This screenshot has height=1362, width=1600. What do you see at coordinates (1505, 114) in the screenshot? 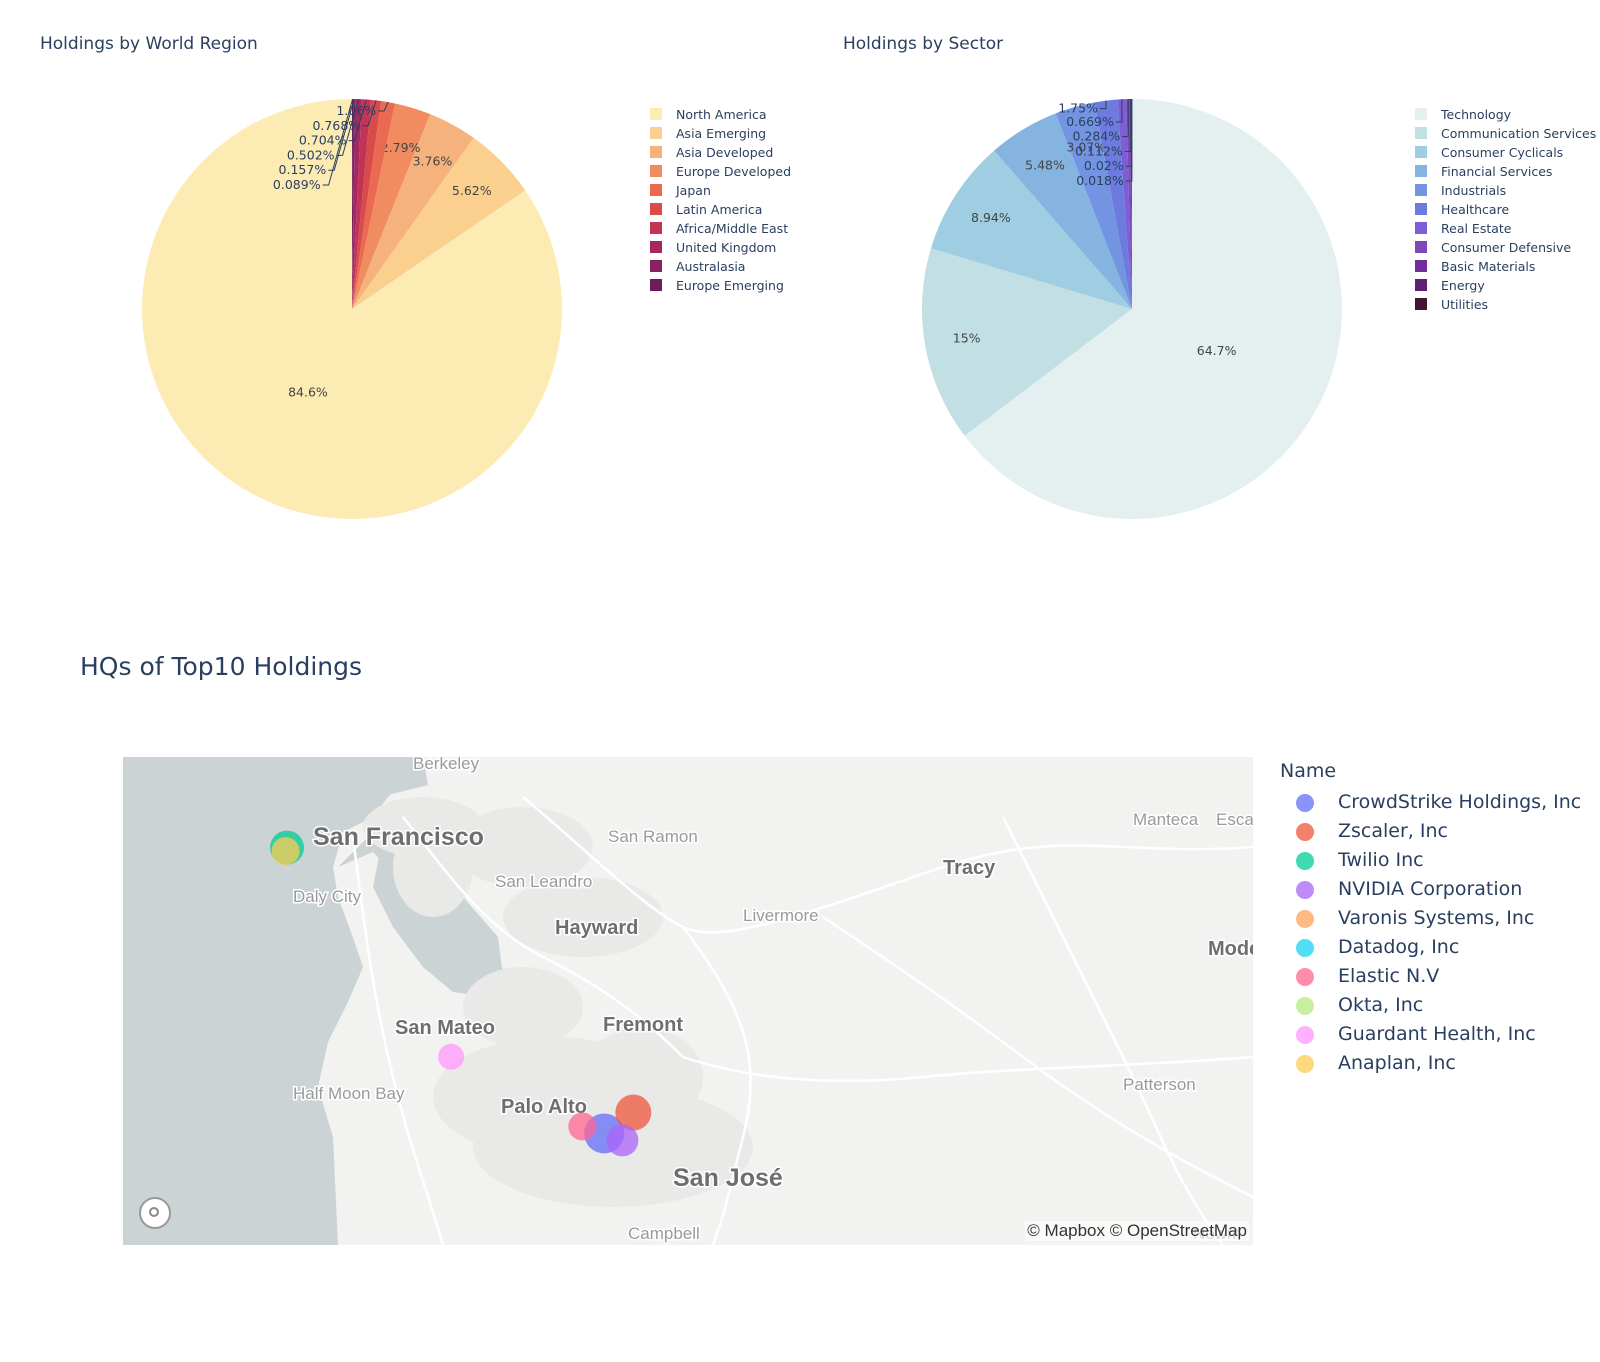
I see `legend-item: Technology` at bounding box center [1505, 114].